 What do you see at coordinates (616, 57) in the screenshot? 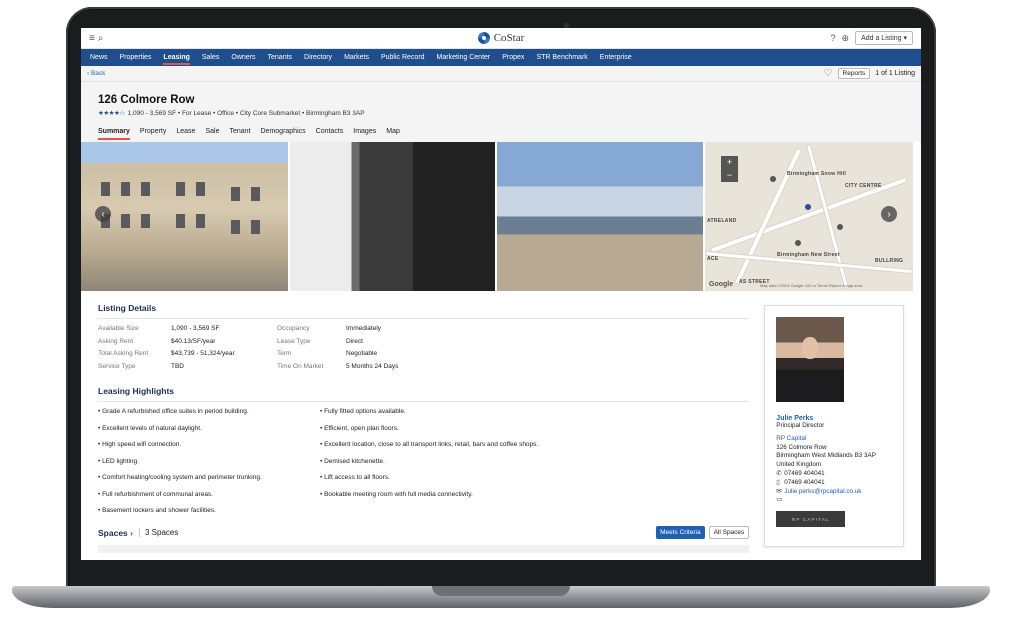
I see `nav-item-enterprise: Enterprise` at bounding box center [616, 57].